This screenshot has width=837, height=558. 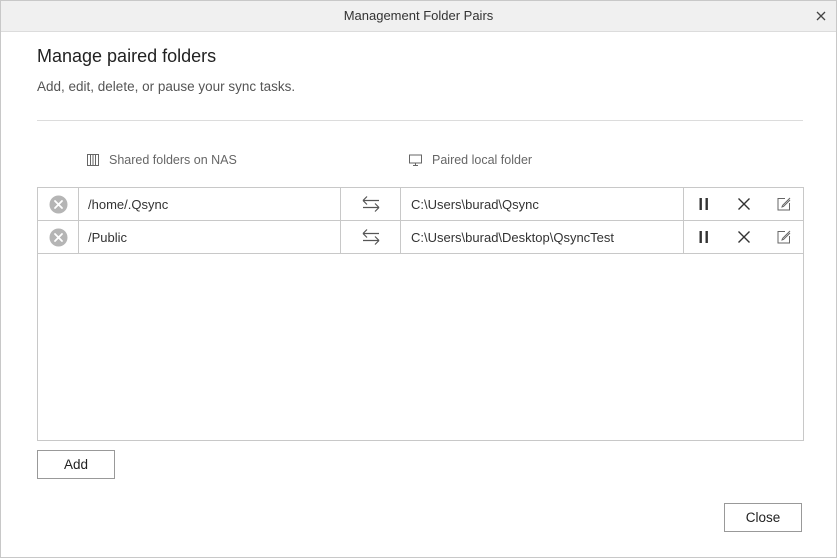 I want to click on column-header-nas: Shared folders on NAS, so click(x=161, y=160).